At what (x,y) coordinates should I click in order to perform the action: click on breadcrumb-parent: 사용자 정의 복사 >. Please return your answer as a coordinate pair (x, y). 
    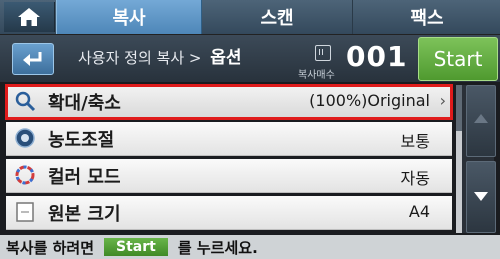
    Looking at the image, I should click on (140, 58).